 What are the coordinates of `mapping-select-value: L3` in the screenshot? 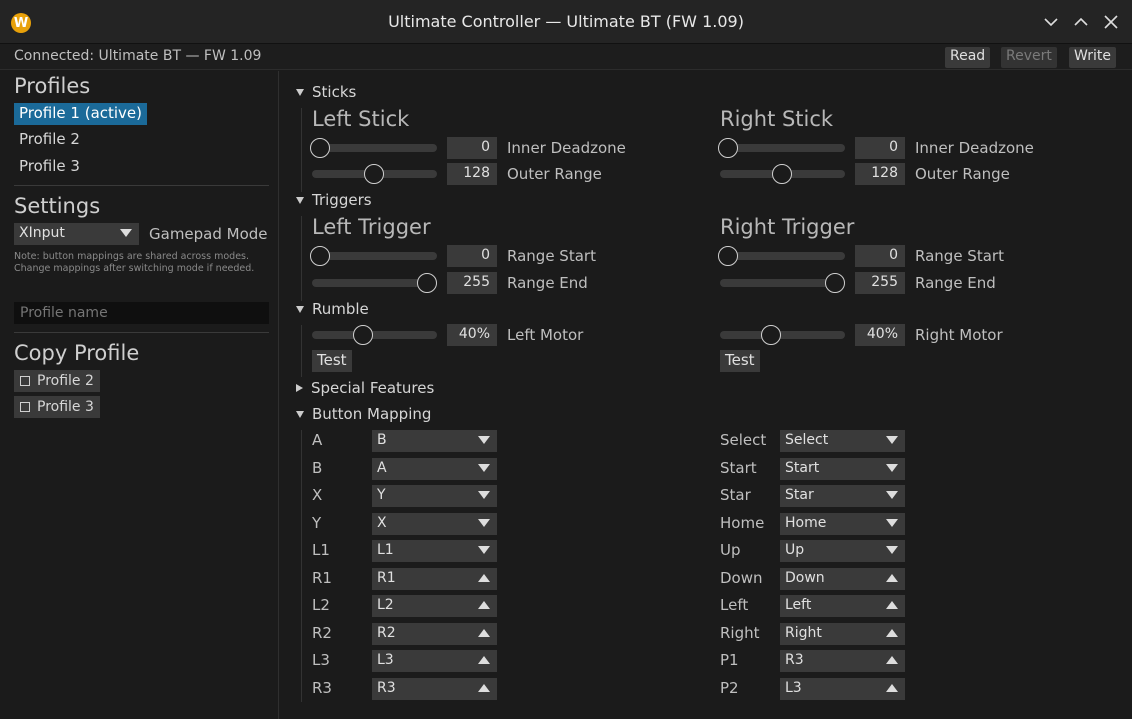 It's located at (793, 688).